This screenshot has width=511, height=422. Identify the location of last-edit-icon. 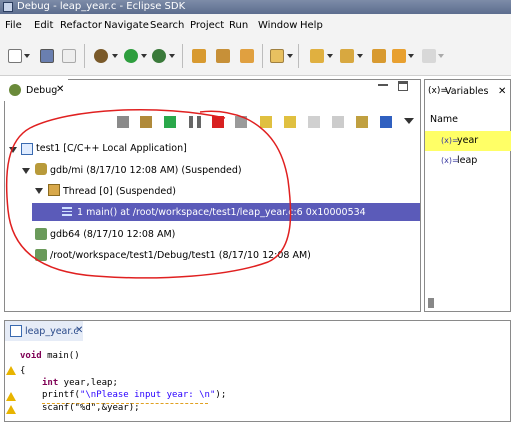
(379, 56).